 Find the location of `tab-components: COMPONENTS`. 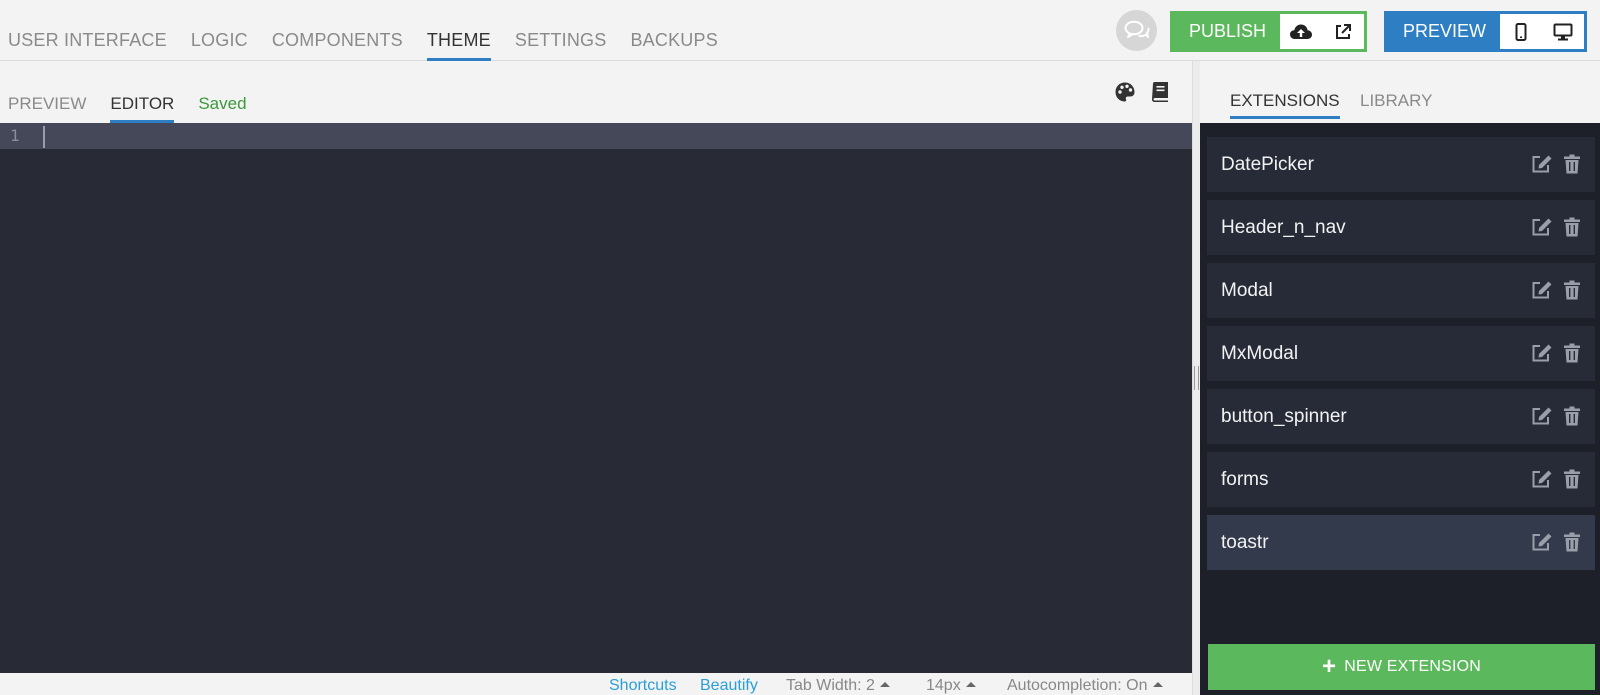

tab-components: COMPONENTS is located at coordinates (337, 30).